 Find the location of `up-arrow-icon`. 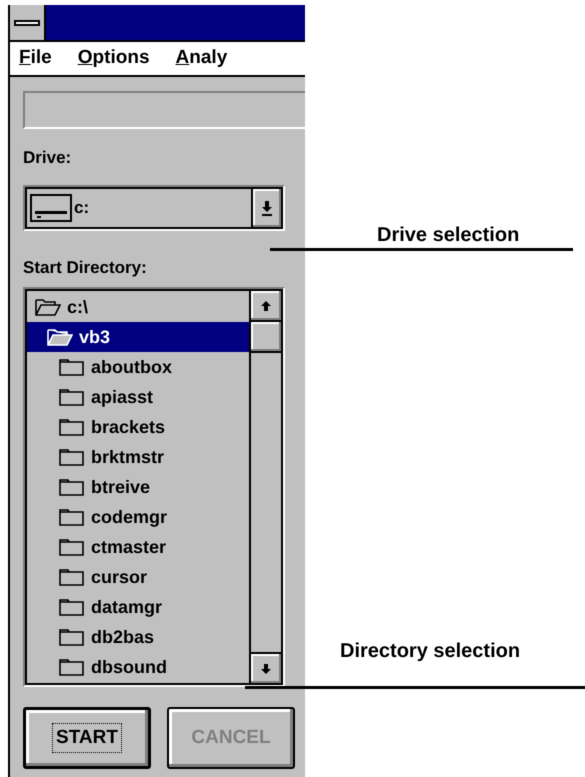

up-arrow-icon is located at coordinates (266, 306).